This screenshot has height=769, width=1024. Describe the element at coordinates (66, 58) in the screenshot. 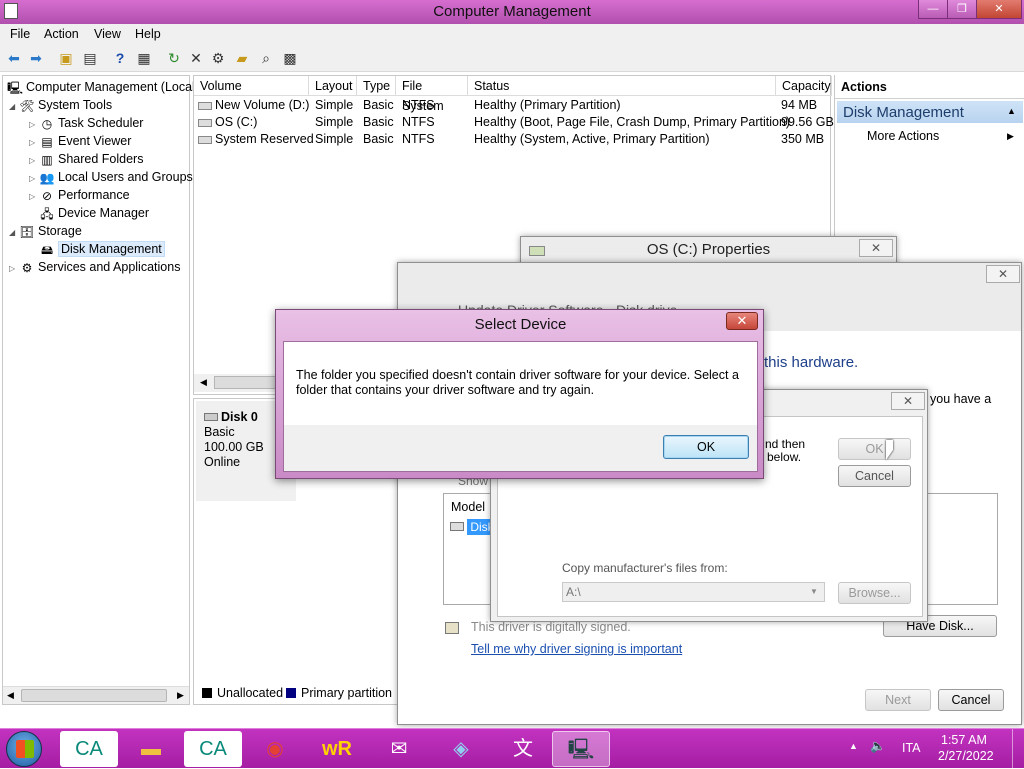

I see `up-folder-icon: ▣` at that location.